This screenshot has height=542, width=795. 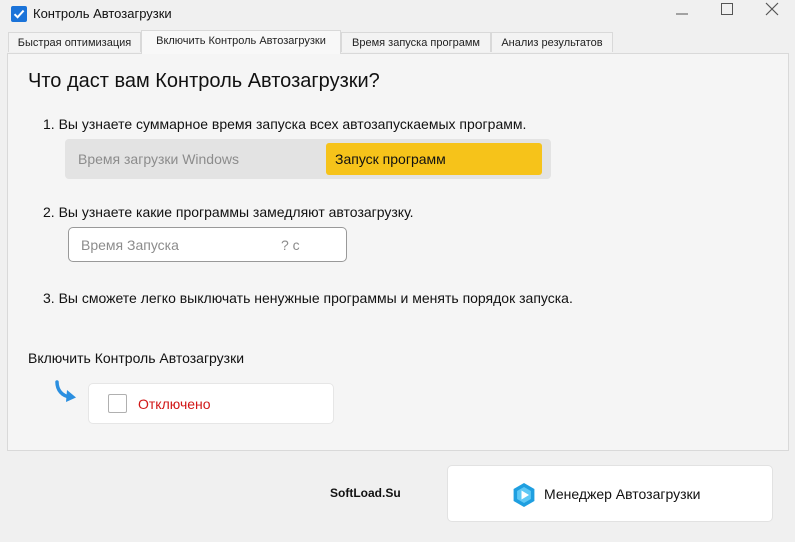 What do you see at coordinates (158, 159) in the screenshot?
I see `windows-boot-label: Время загрузки Windows` at bounding box center [158, 159].